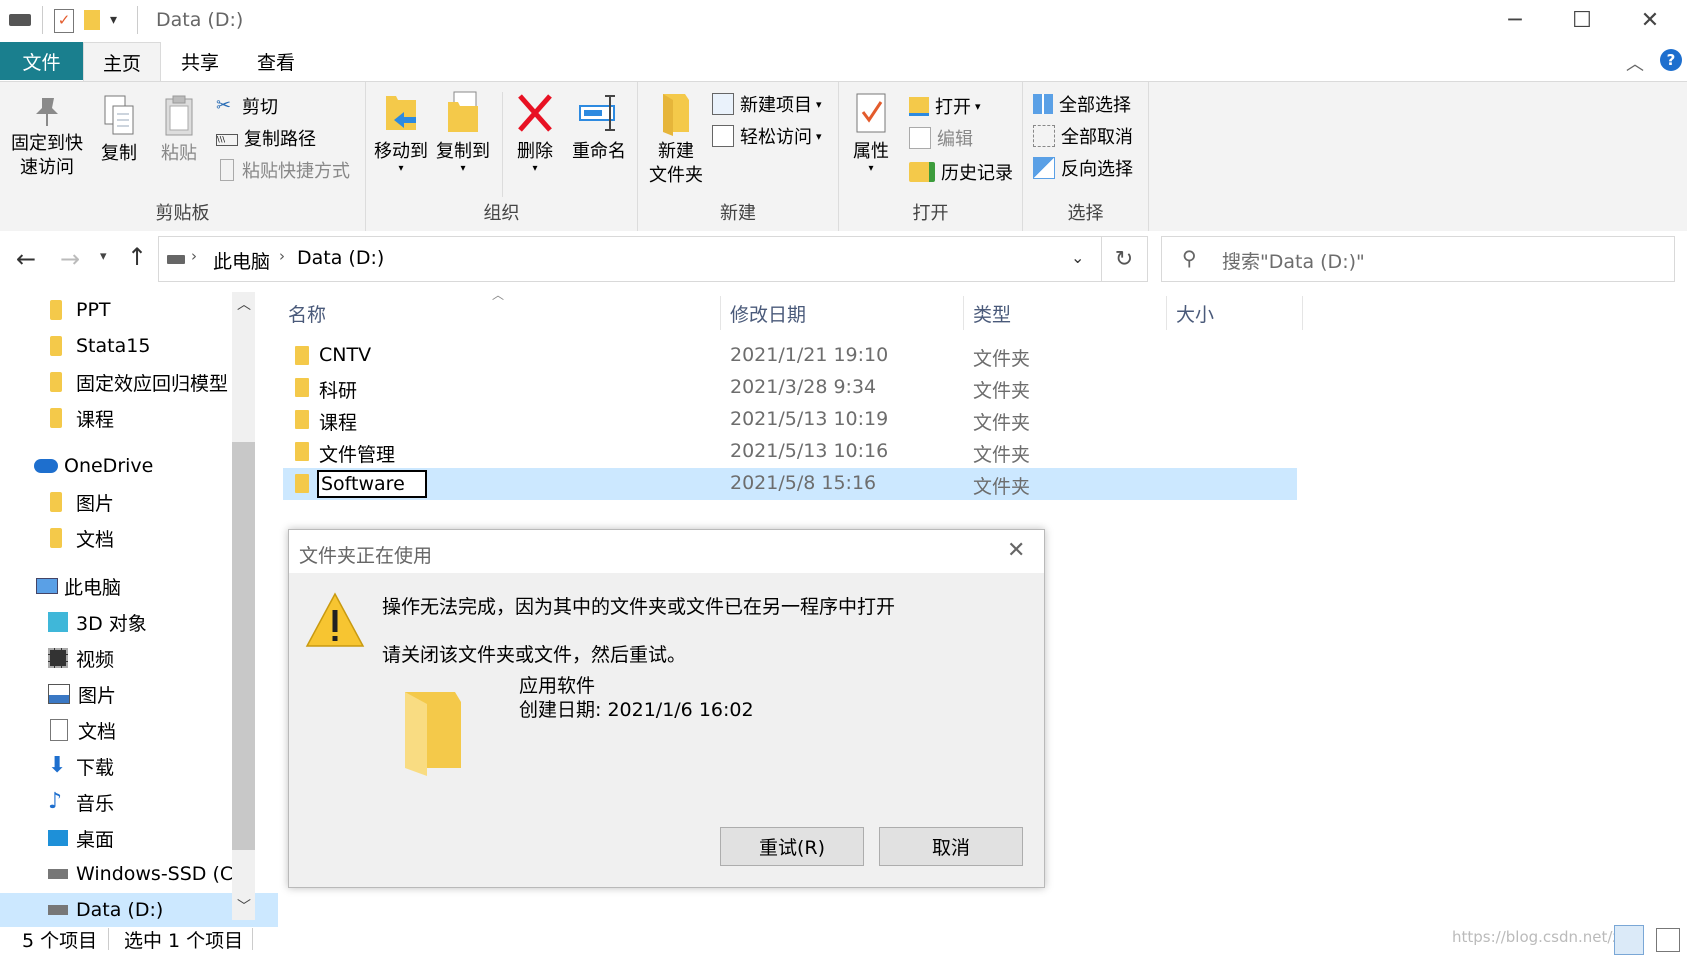 The width and height of the screenshot is (1687, 957). Describe the element at coordinates (244, 906) in the screenshot. I see `scroll-down-icon: ﹀` at that location.